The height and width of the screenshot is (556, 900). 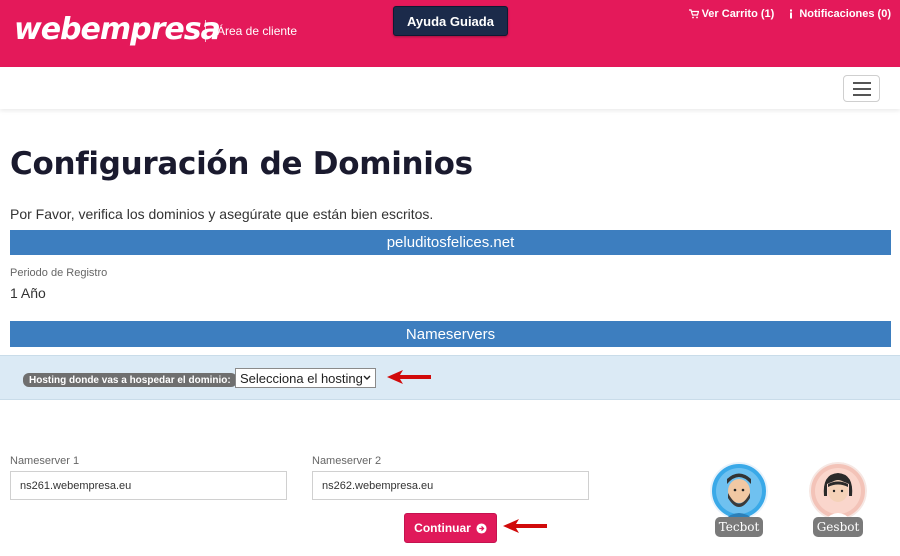 I want to click on notifications-link: Notificaciones (0), so click(x=838, y=14).